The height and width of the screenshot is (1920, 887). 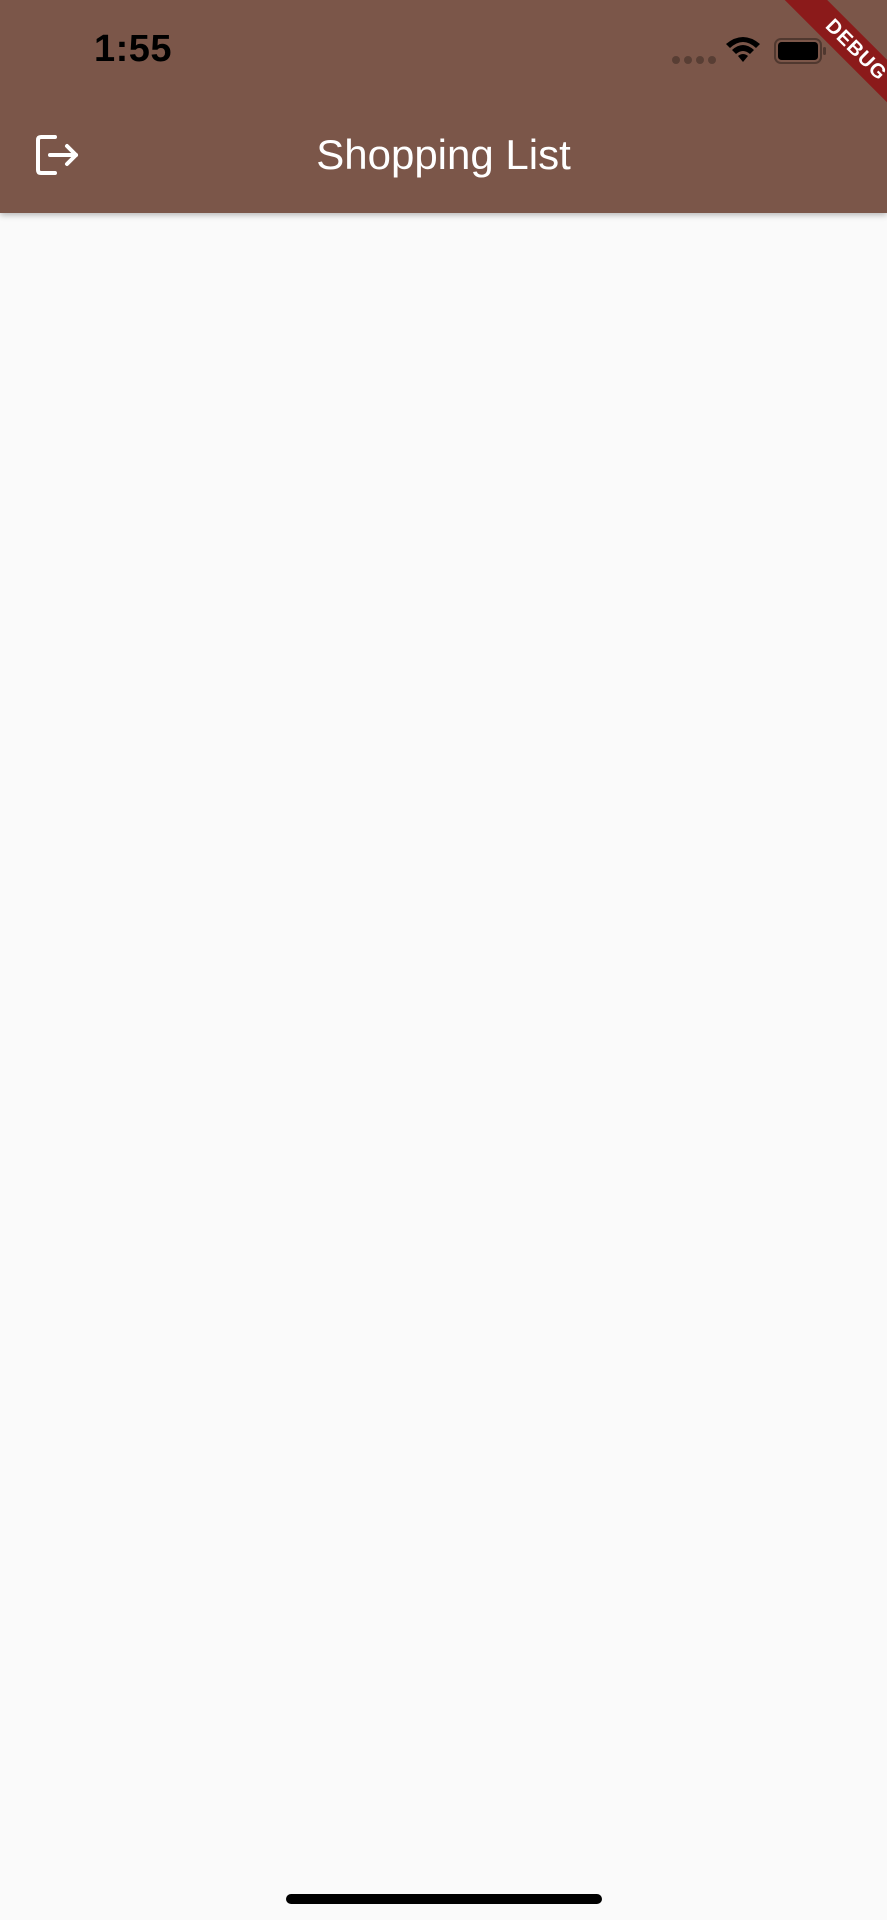 What do you see at coordinates (800, 51) in the screenshot?
I see `battery-icon` at bounding box center [800, 51].